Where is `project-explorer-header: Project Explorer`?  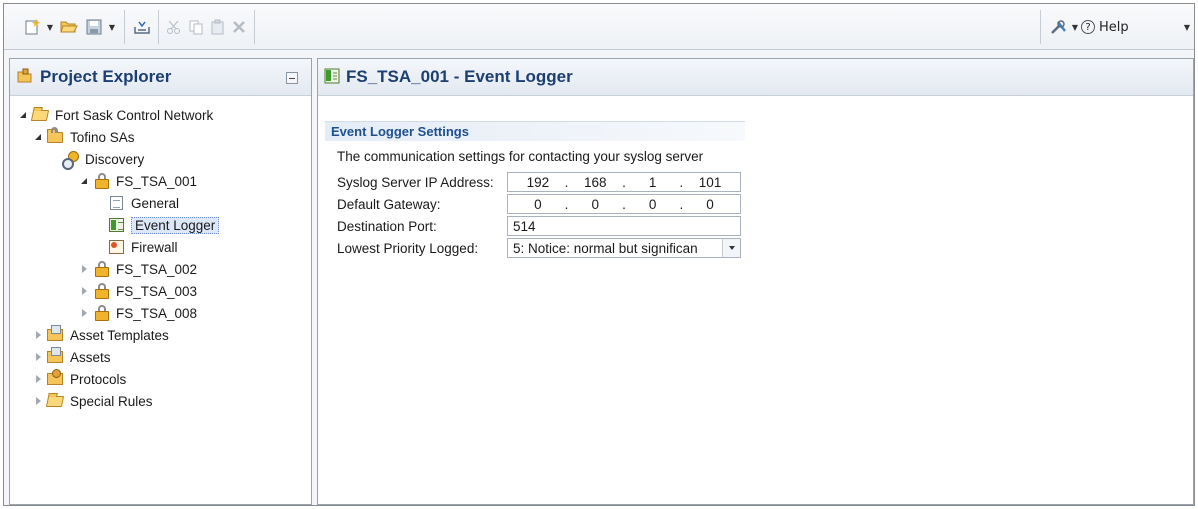 project-explorer-header: Project Explorer is located at coordinates (160, 77).